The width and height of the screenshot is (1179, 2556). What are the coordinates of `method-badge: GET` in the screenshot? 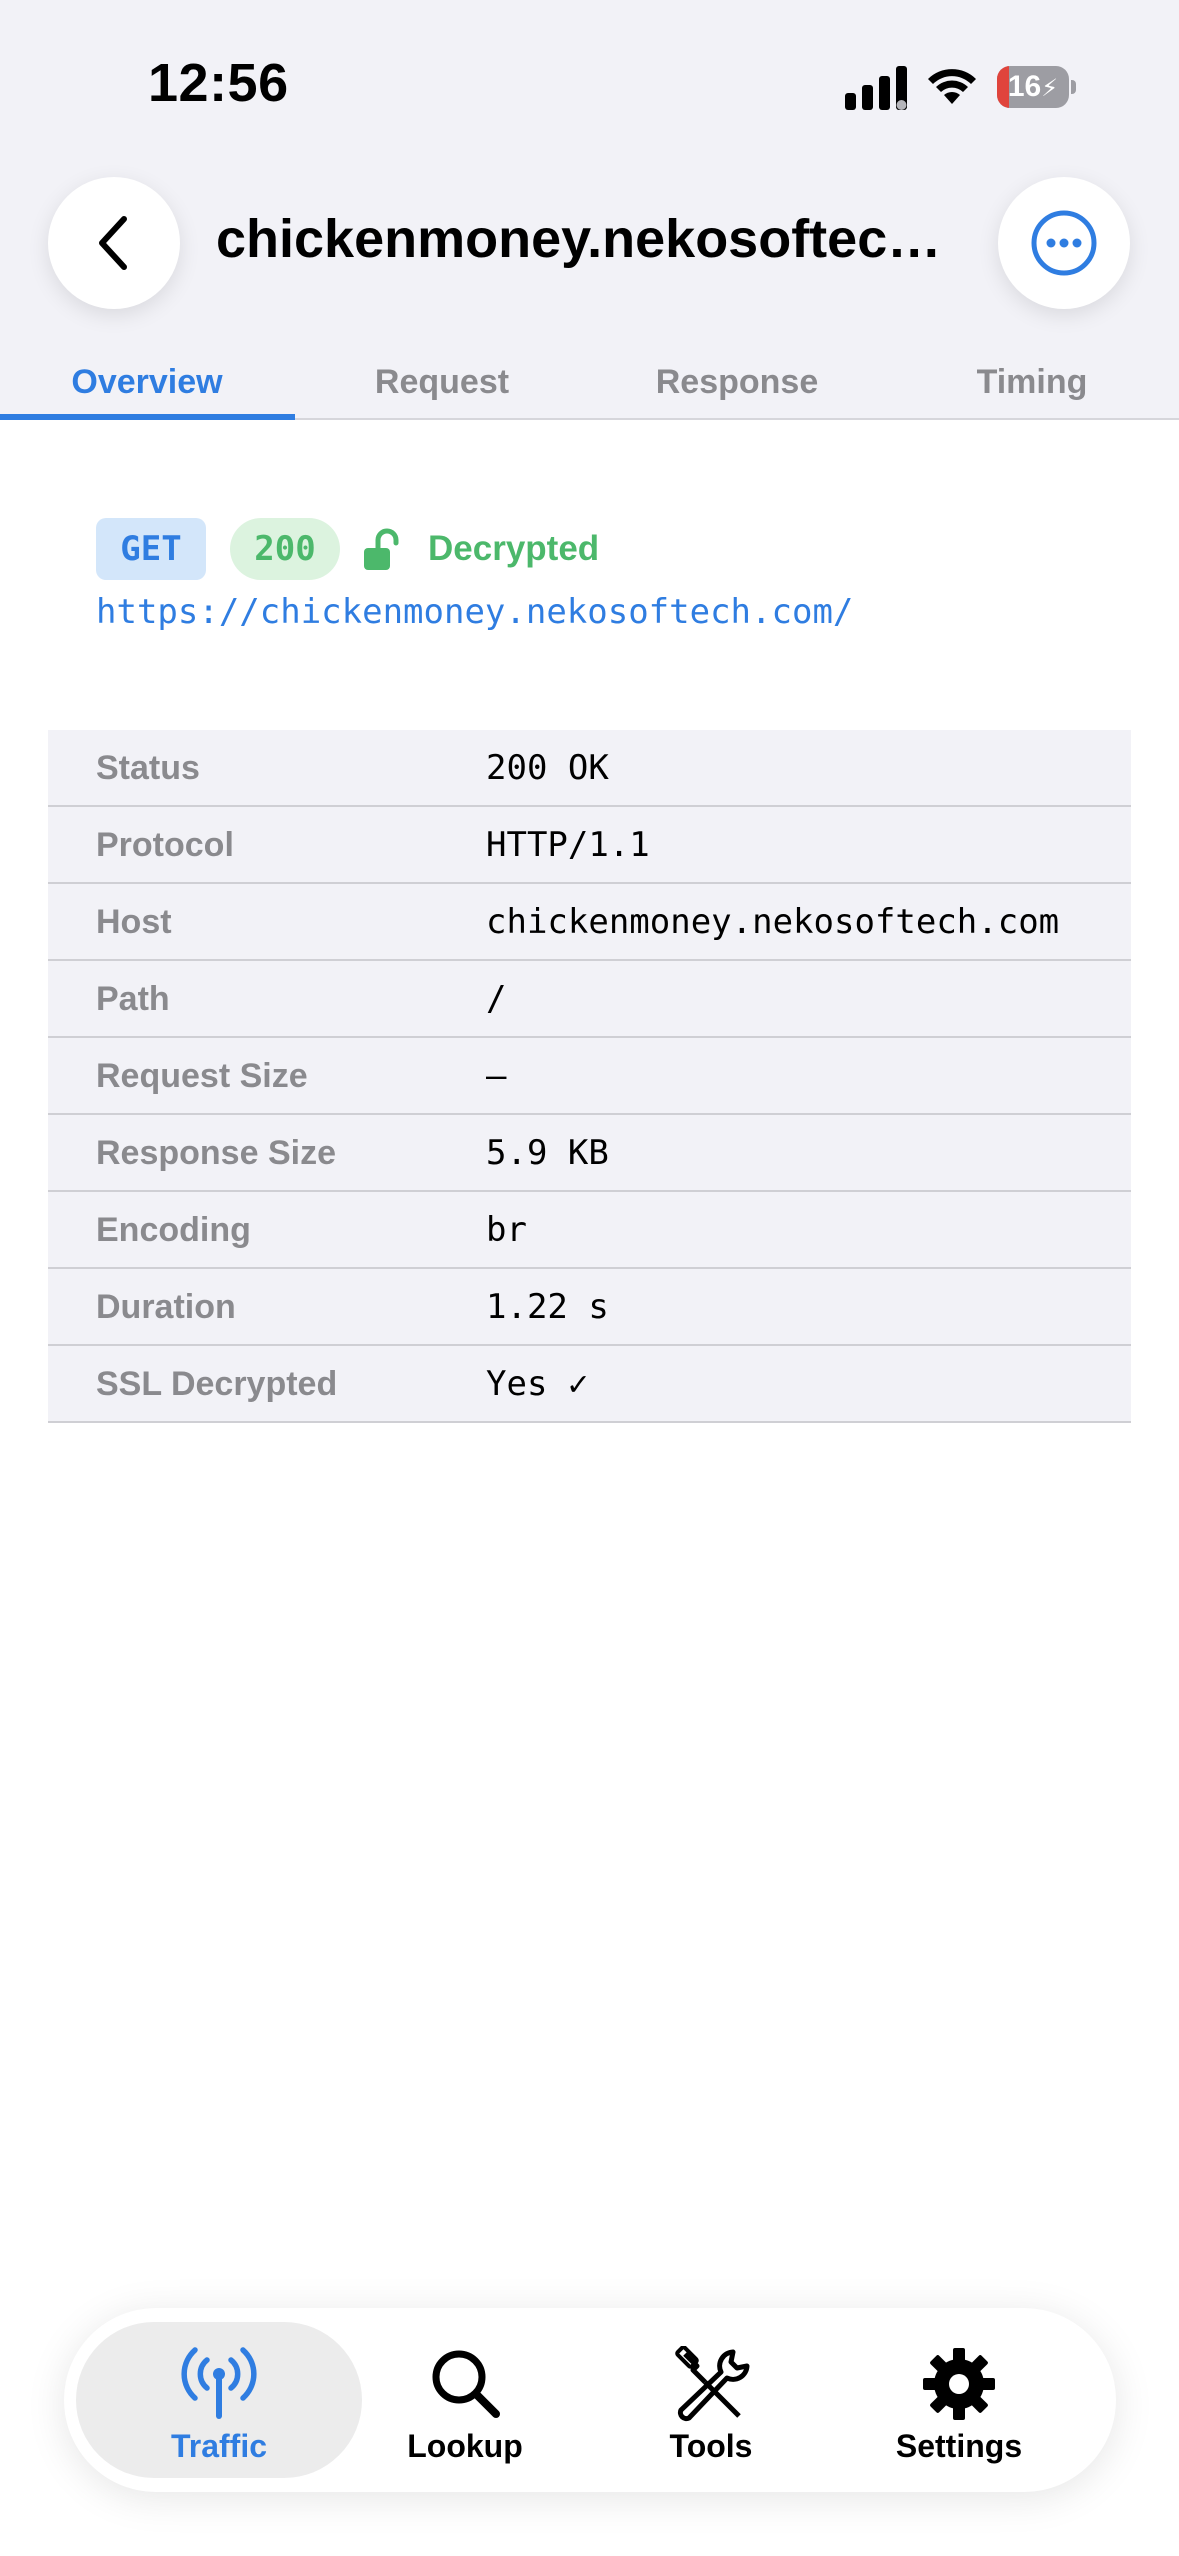 It's located at (151, 549).